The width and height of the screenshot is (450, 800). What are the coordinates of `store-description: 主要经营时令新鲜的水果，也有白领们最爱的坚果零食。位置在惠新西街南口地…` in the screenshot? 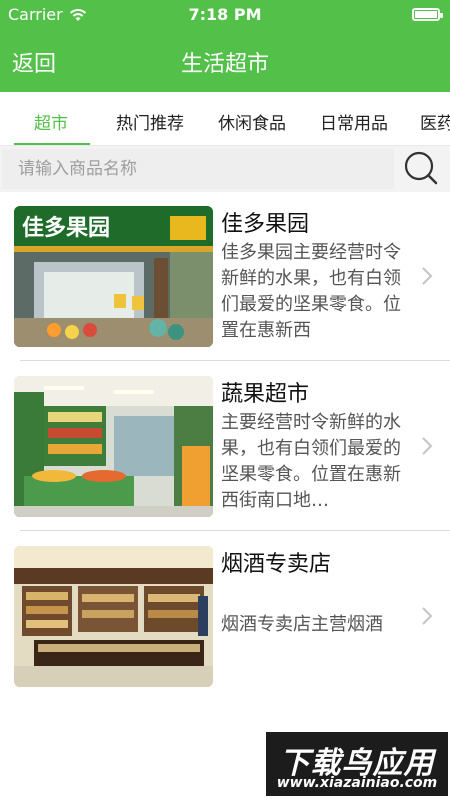 It's located at (311, 461).